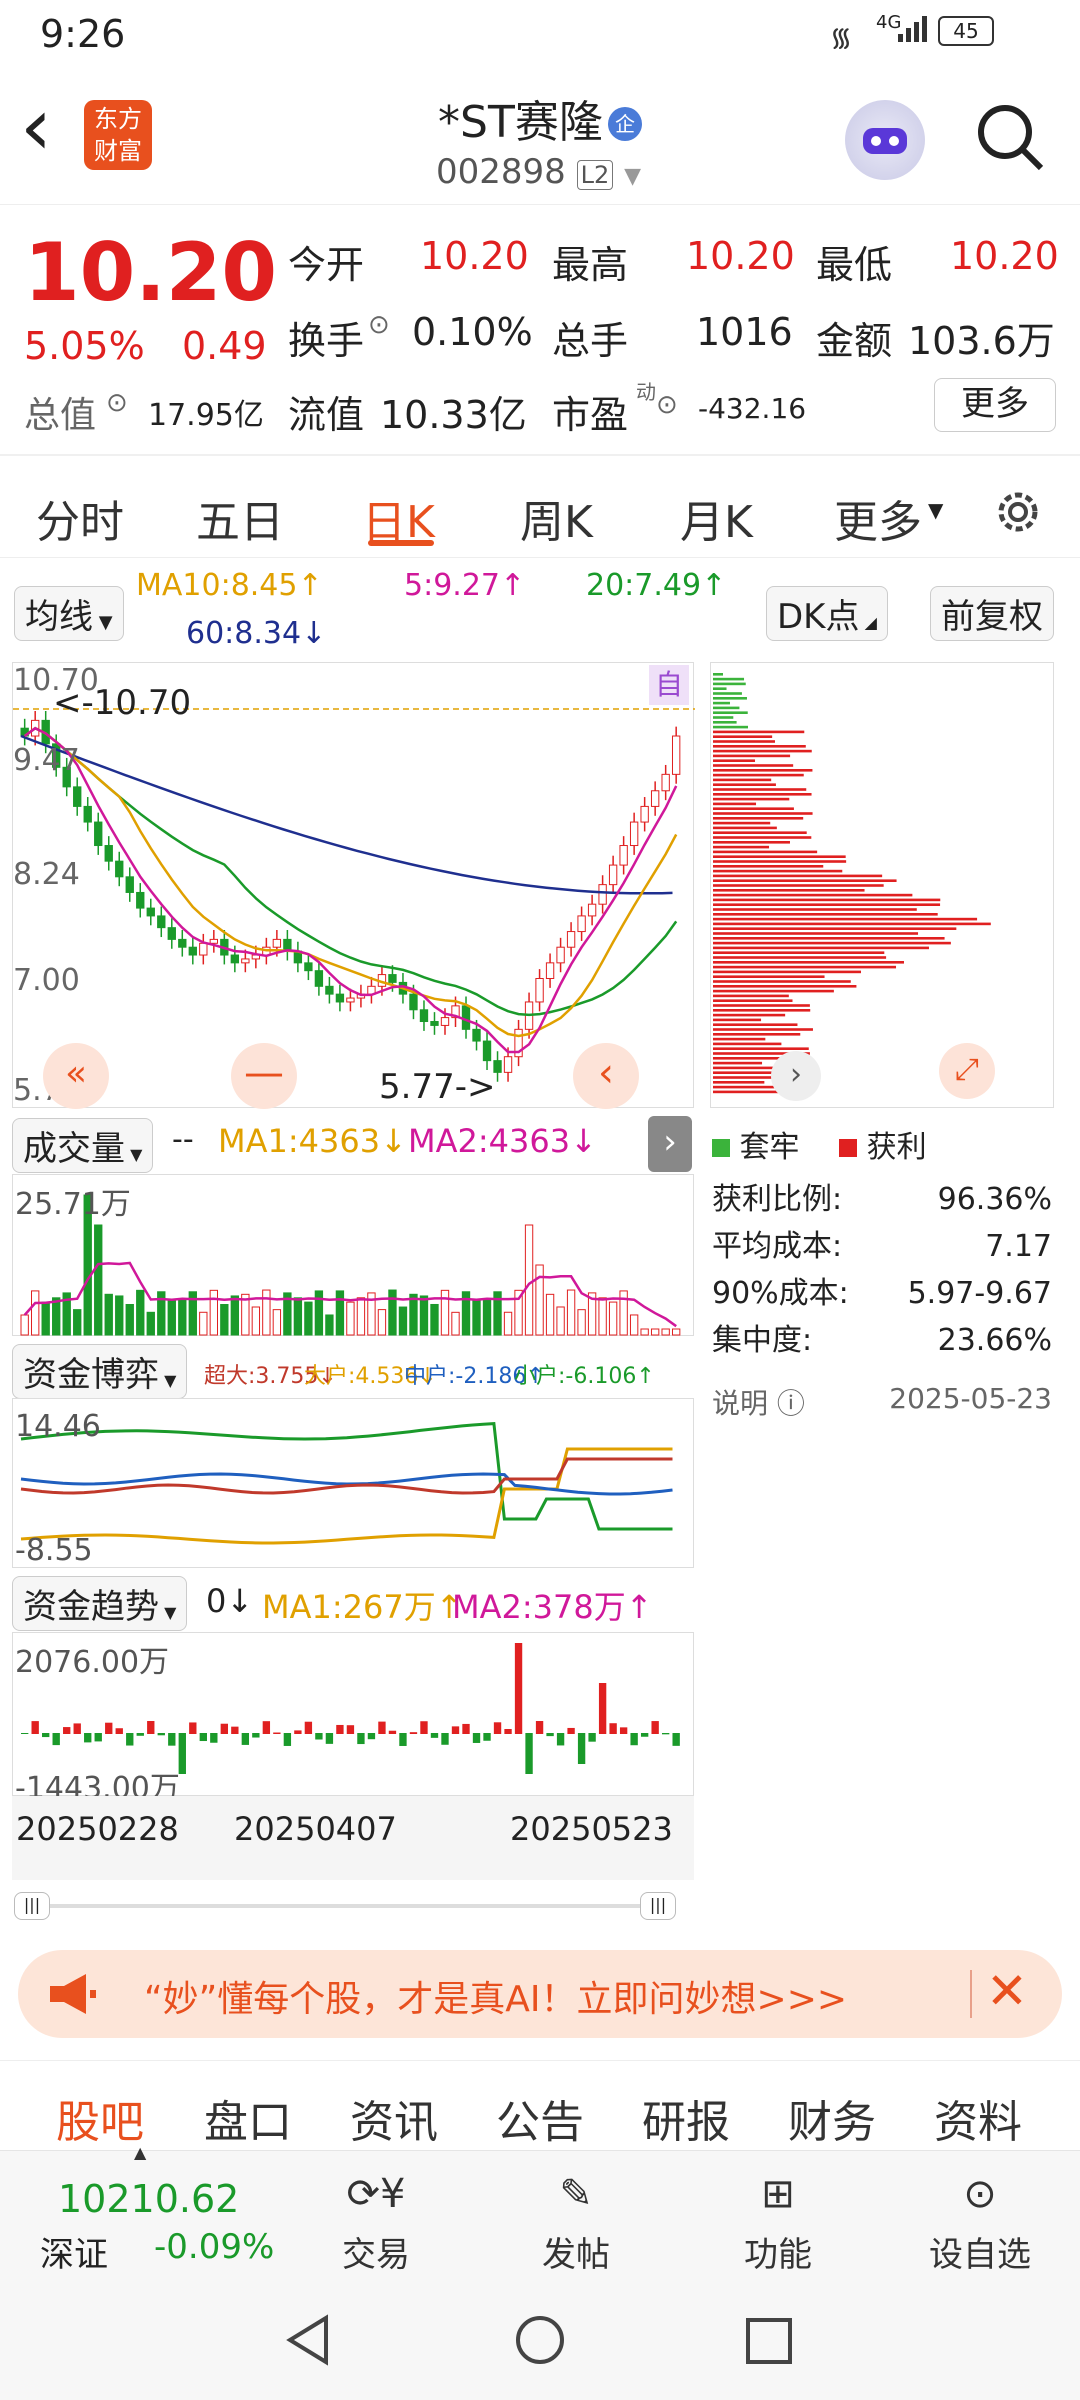 This screenshot has height=2400, width=1080. I want to click on post-button: ✎ 发帖, so click(576, 2223).